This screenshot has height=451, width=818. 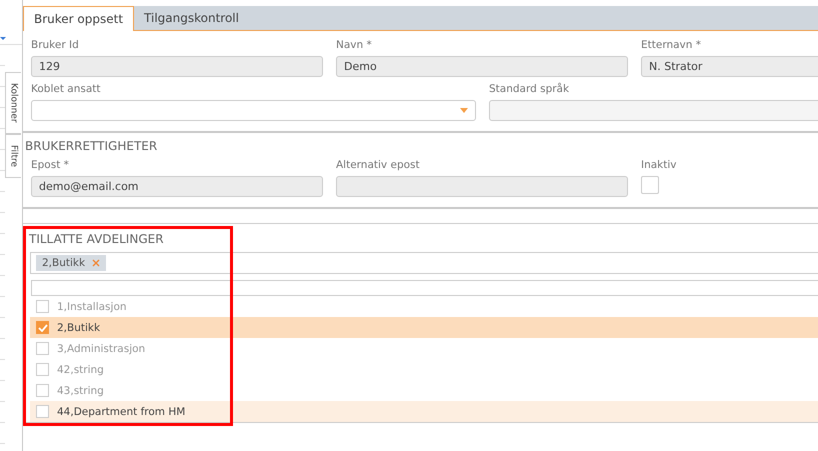 I want to click on option-item: 44,Department from HM, so click(x=424, y=411).